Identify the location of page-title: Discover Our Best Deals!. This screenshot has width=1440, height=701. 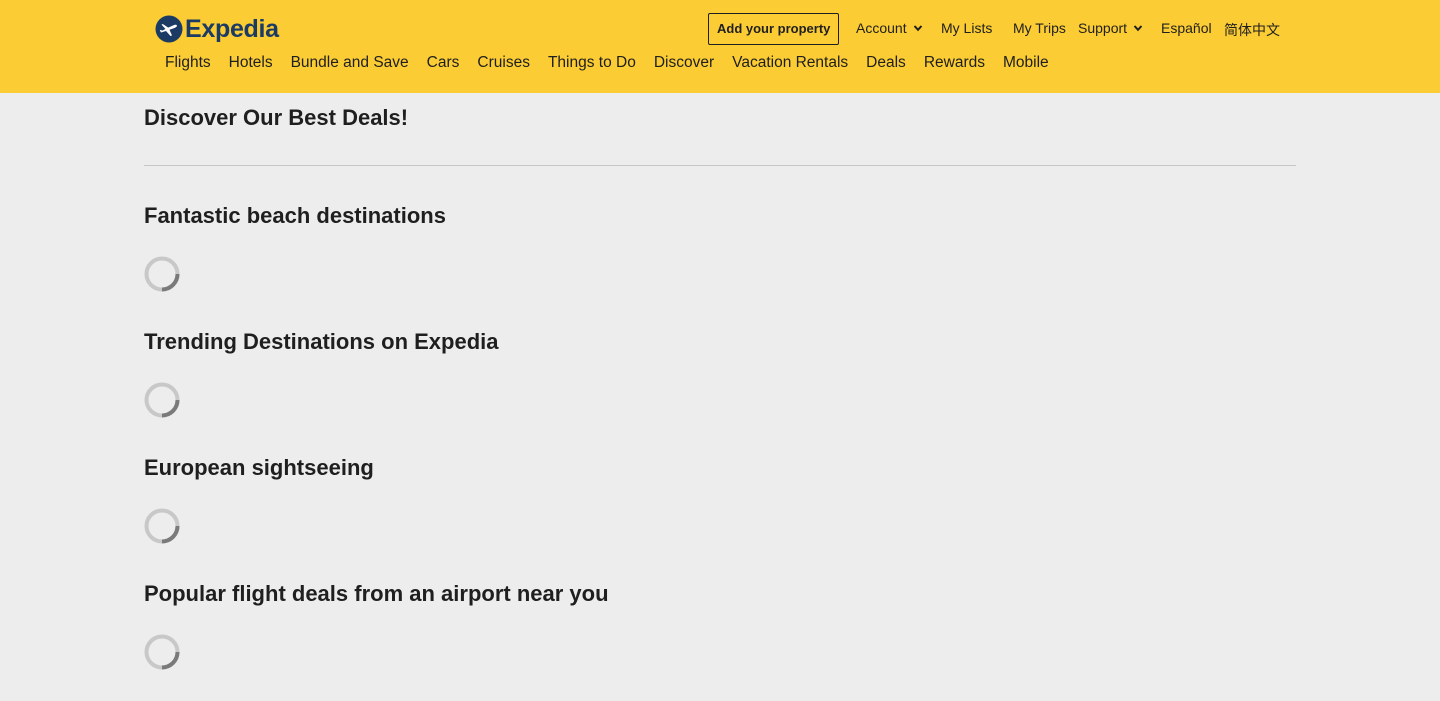
(276, 117).